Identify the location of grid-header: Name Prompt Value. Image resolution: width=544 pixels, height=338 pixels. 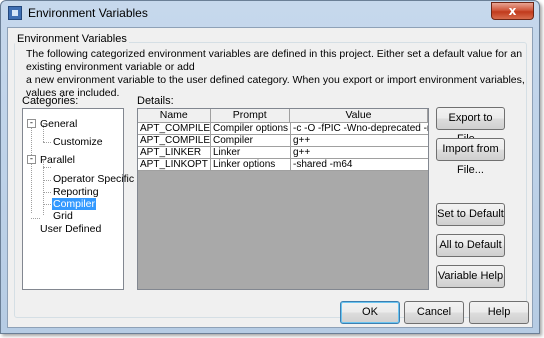
(283, 116).